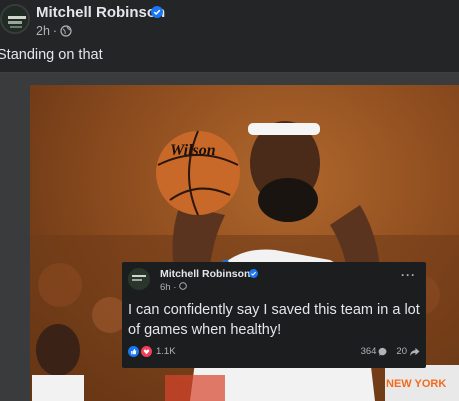  I want to click on author-avatar, so click(15, 19).